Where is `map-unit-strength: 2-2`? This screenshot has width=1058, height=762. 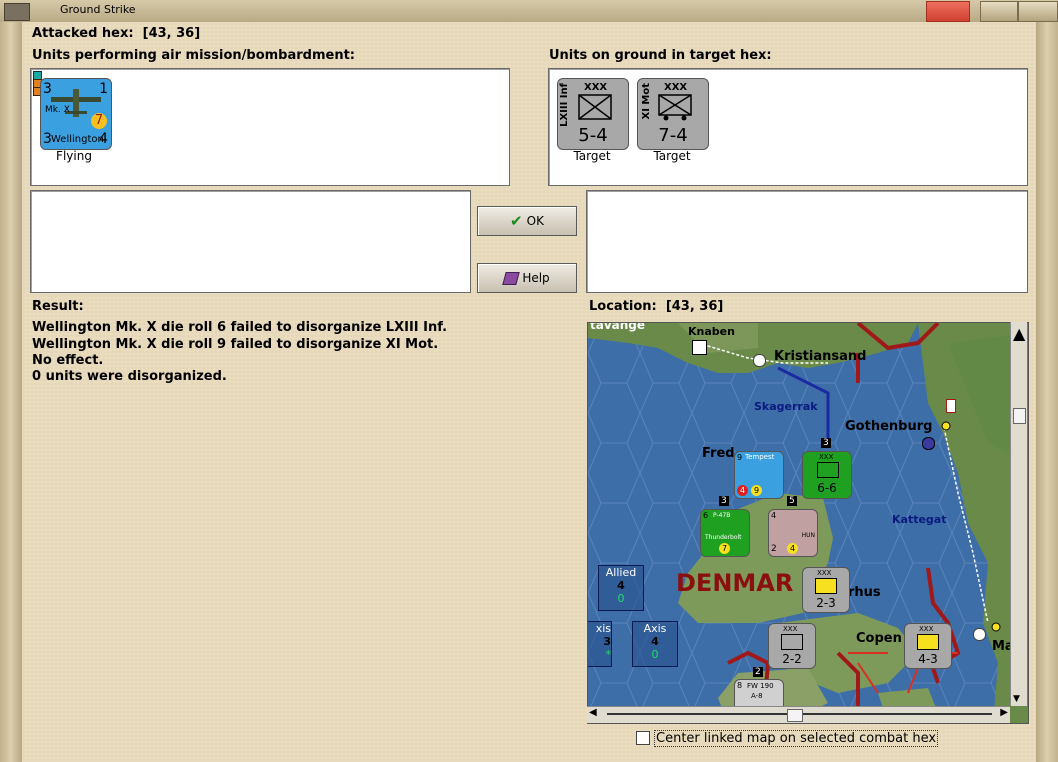
map-unit-strength: 2-2 is located at coordinates (792, 659).